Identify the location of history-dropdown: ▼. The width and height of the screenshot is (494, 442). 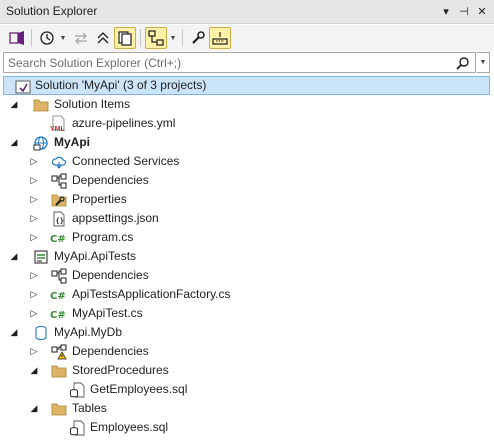
(63, 38).